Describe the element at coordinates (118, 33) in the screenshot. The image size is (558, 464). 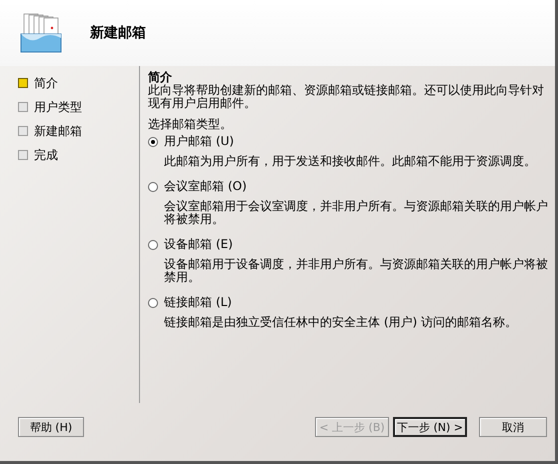
I see `wizard-title: 新建邮箱` at that location.